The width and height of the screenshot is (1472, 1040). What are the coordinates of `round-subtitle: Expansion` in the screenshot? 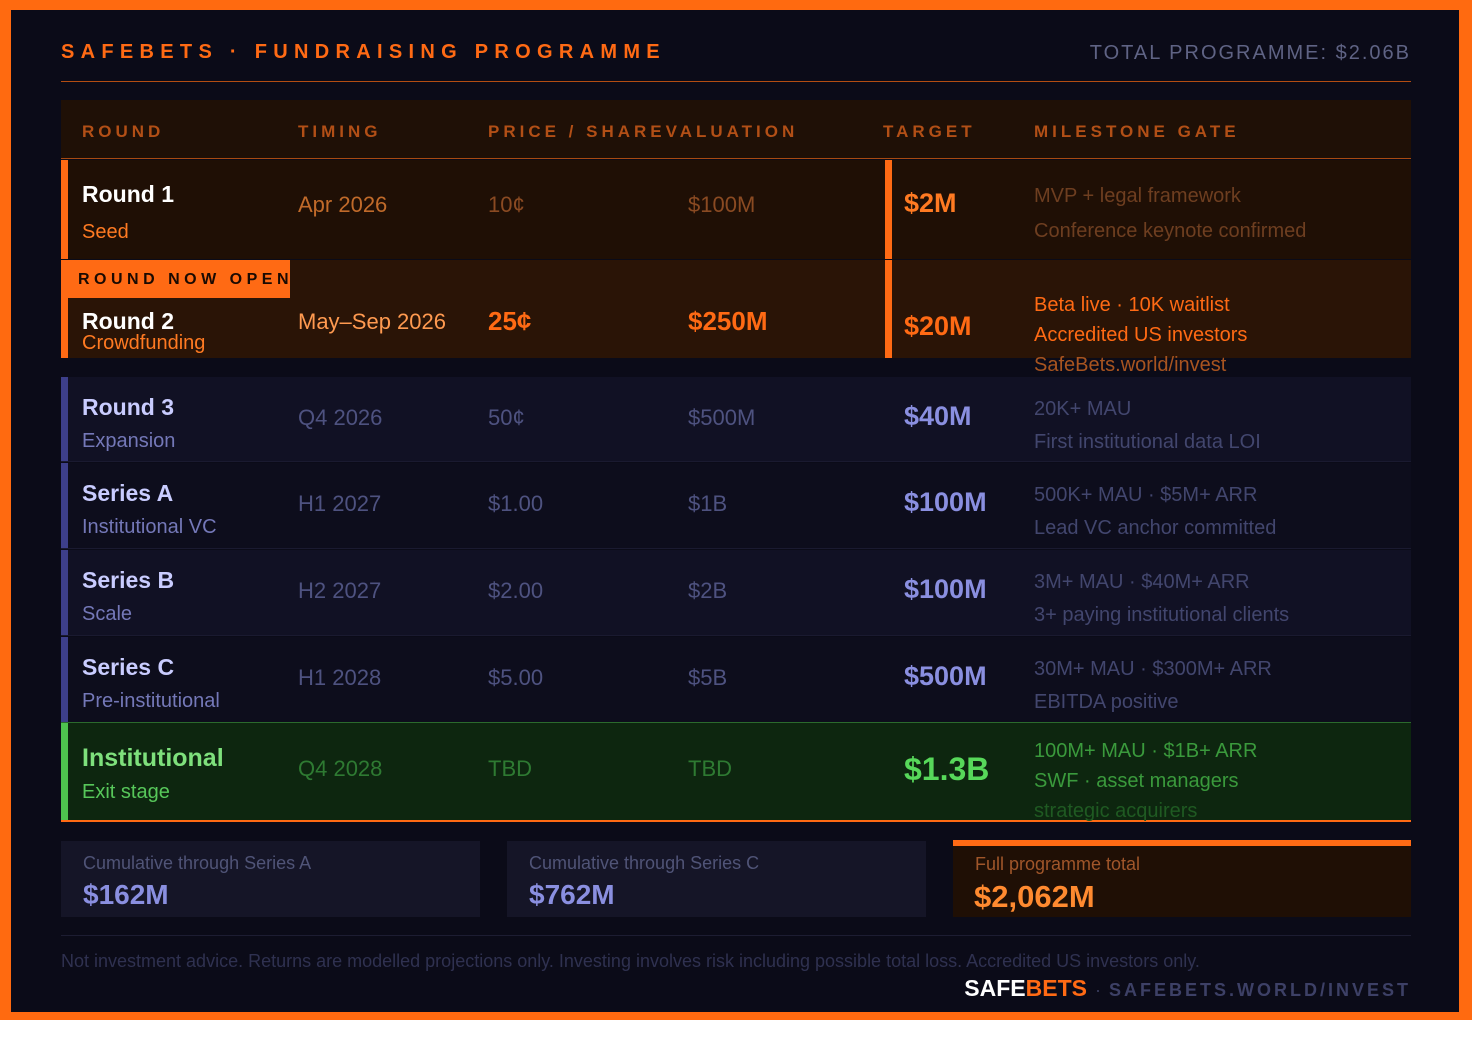 It's located at (129, 441).